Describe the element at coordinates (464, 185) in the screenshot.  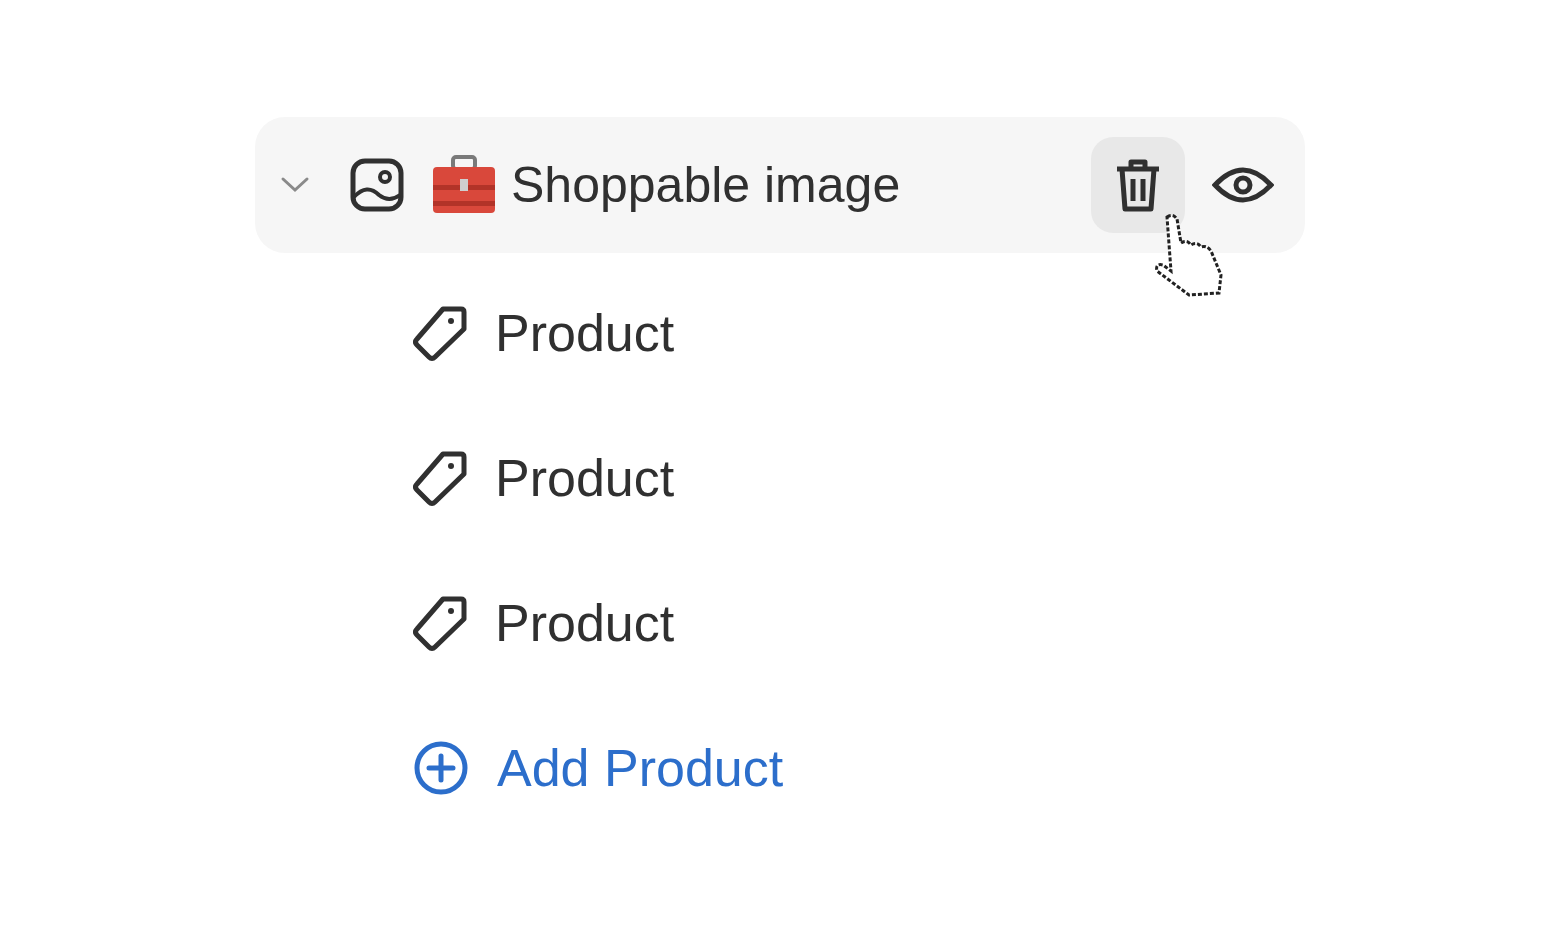
I see `toolbox-icon` at that location.